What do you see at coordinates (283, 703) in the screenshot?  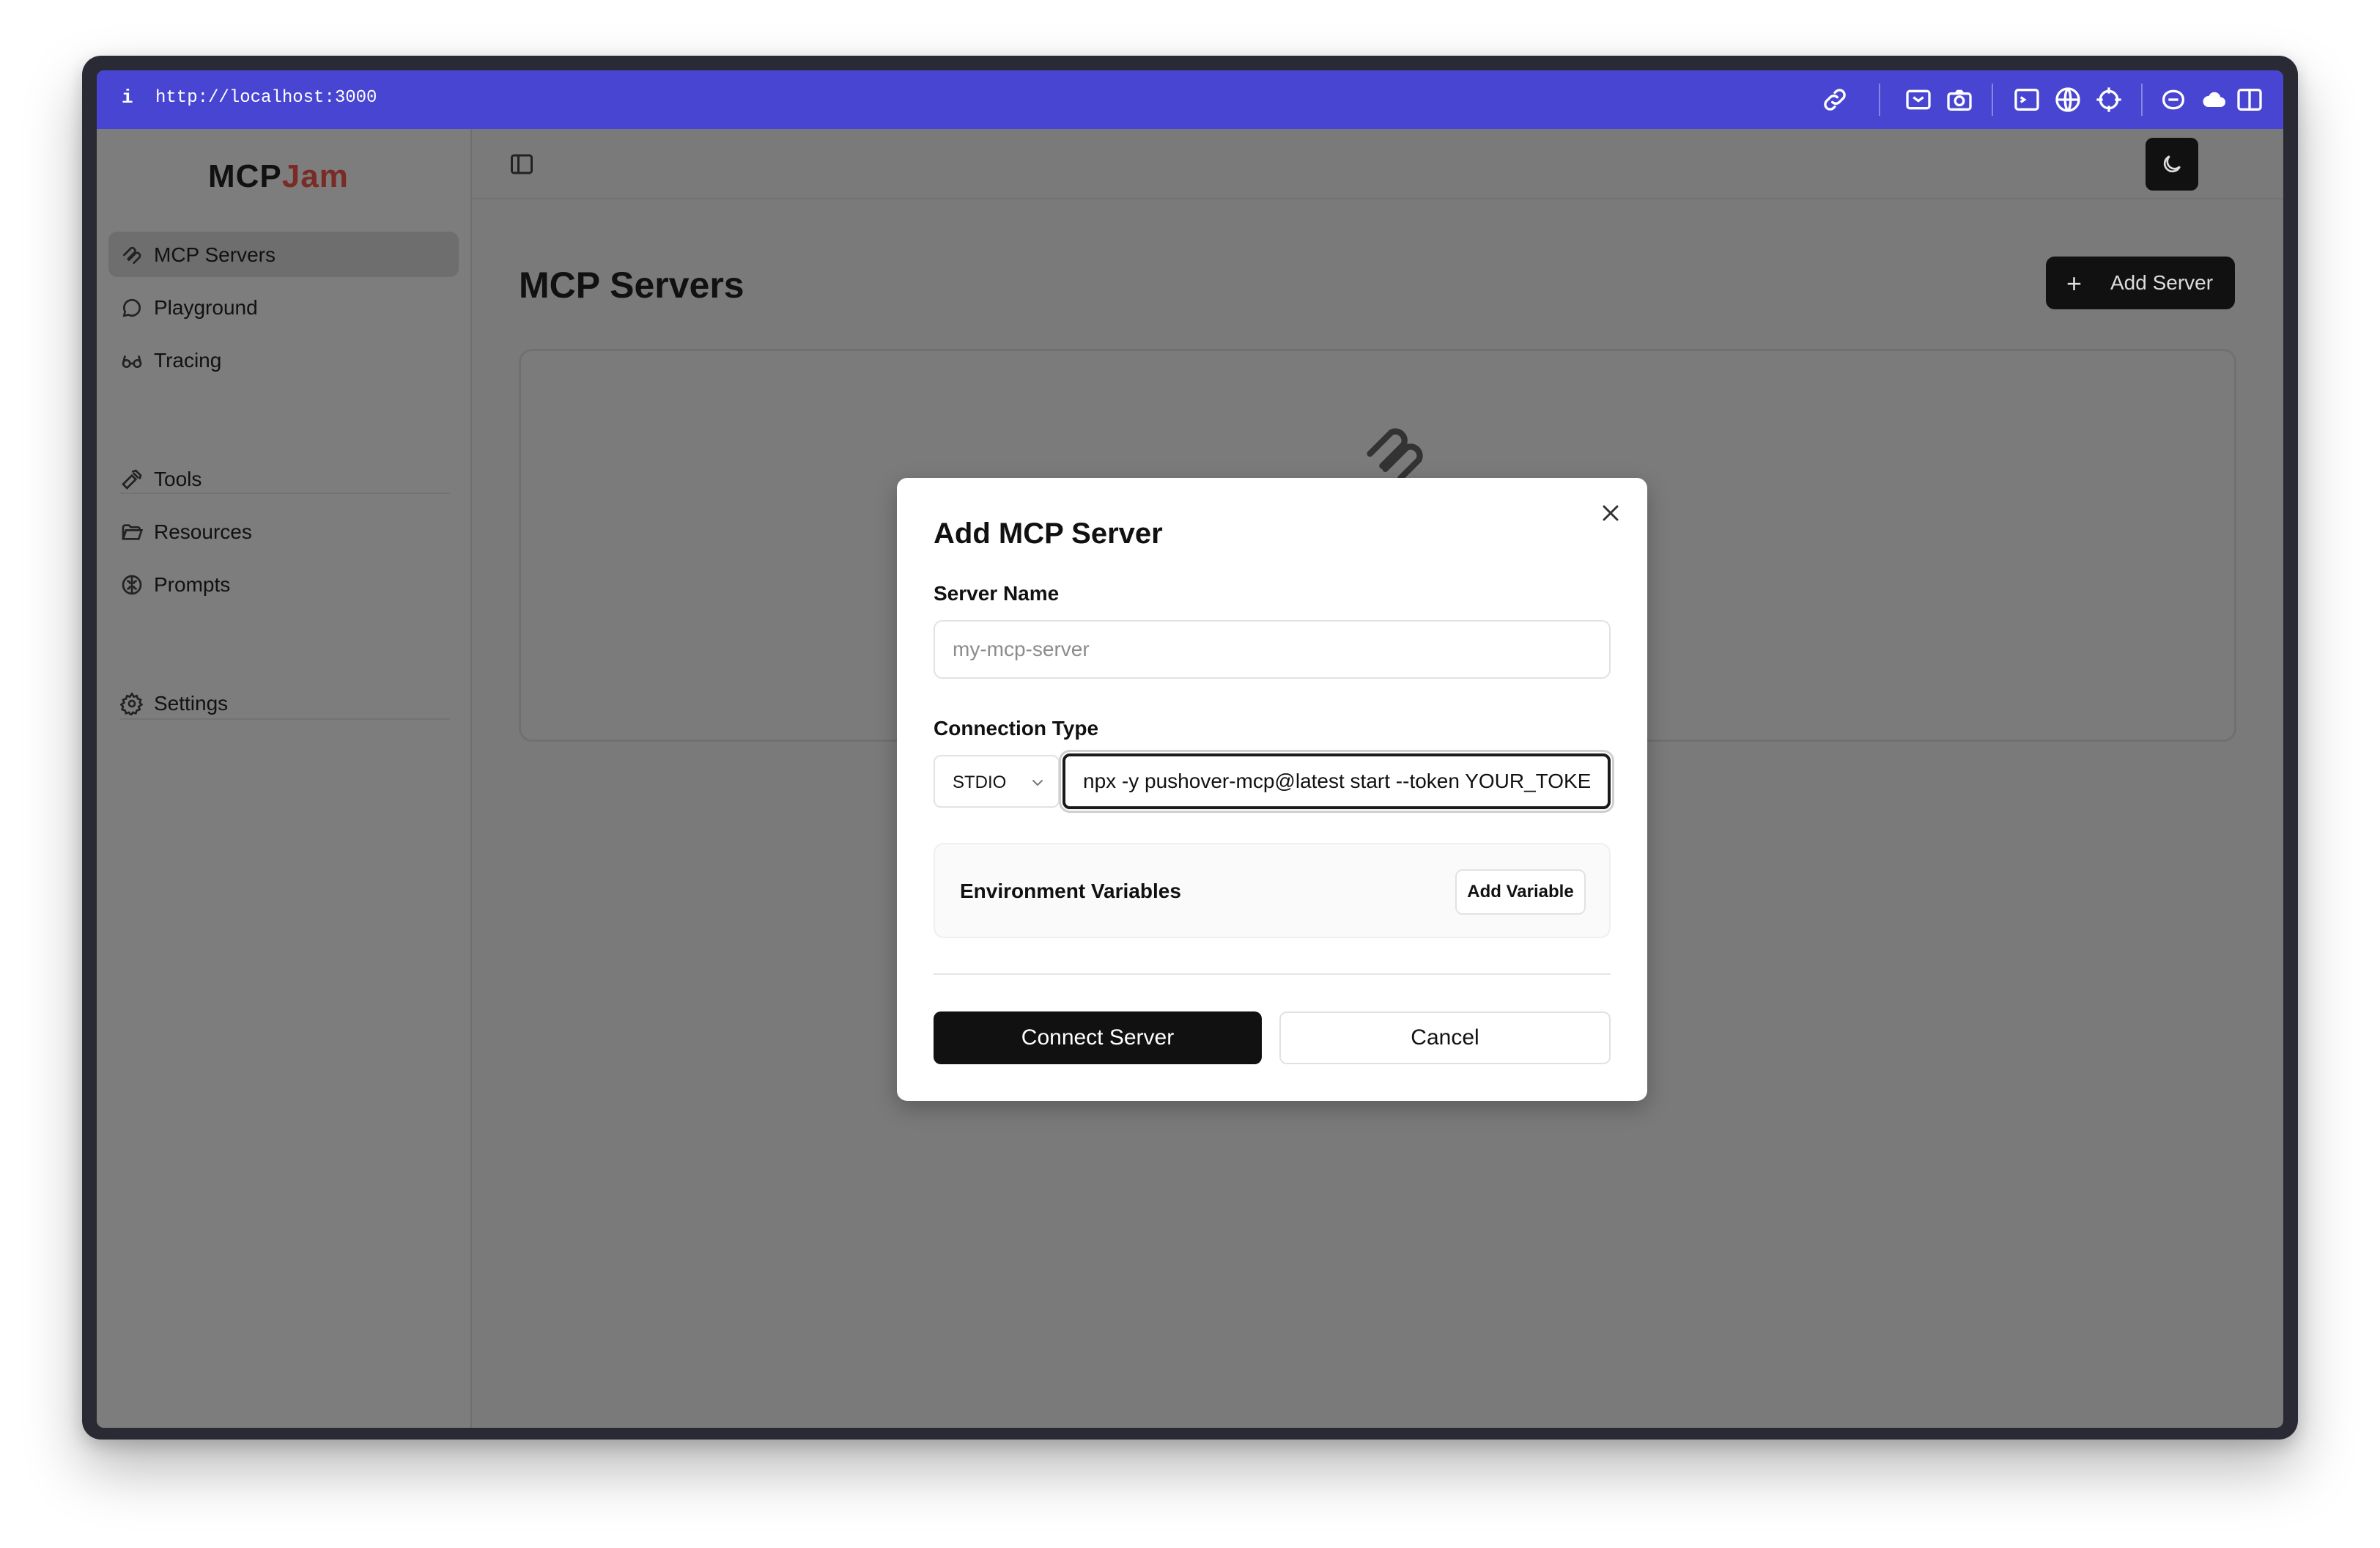 I see `sidebar-item-settings: Settings` at bounding box center [283, 703].